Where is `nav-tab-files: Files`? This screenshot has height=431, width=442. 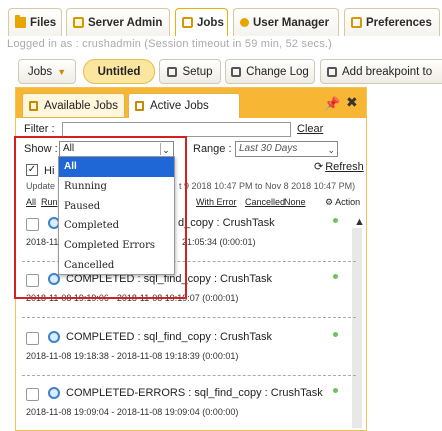
nav-tab-files: Files is located at coordinates (35, 22).